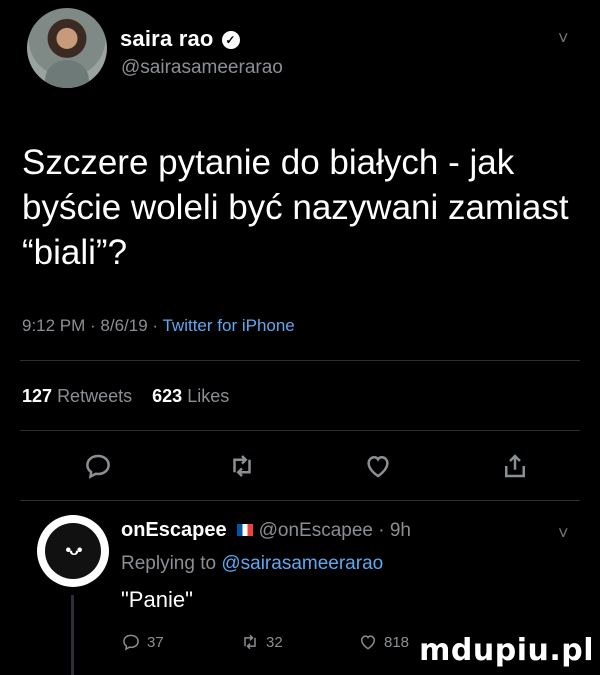 This screenshot has height=675, width=600. I want to click on tweet-source-link: Twitter for iPhone, so click(228, 325).